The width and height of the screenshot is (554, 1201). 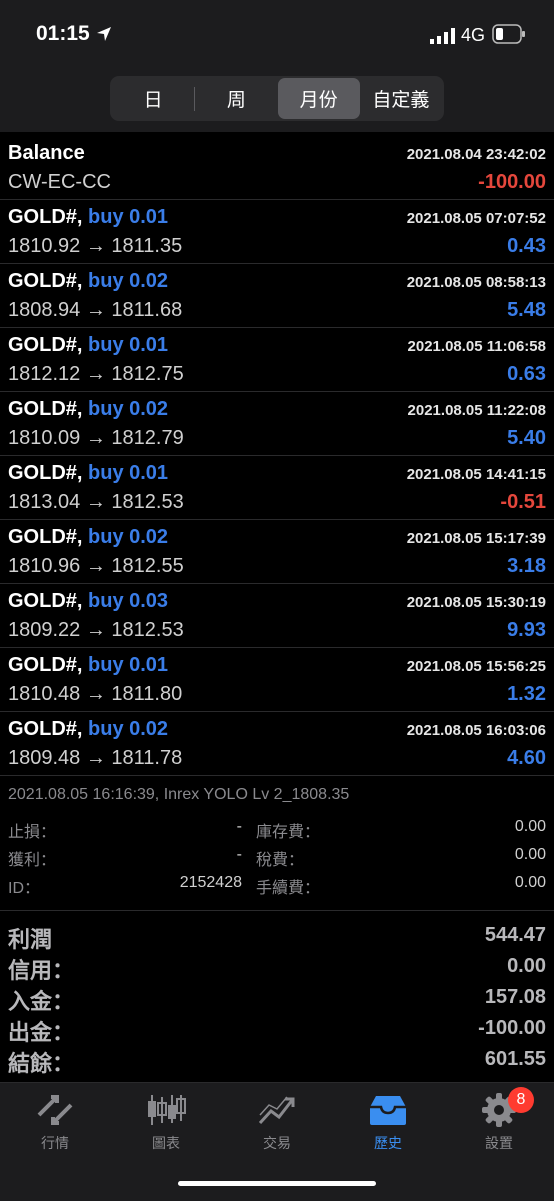 I want to click on tab-chart-label: 圖表, so click(x=166, y=1143).